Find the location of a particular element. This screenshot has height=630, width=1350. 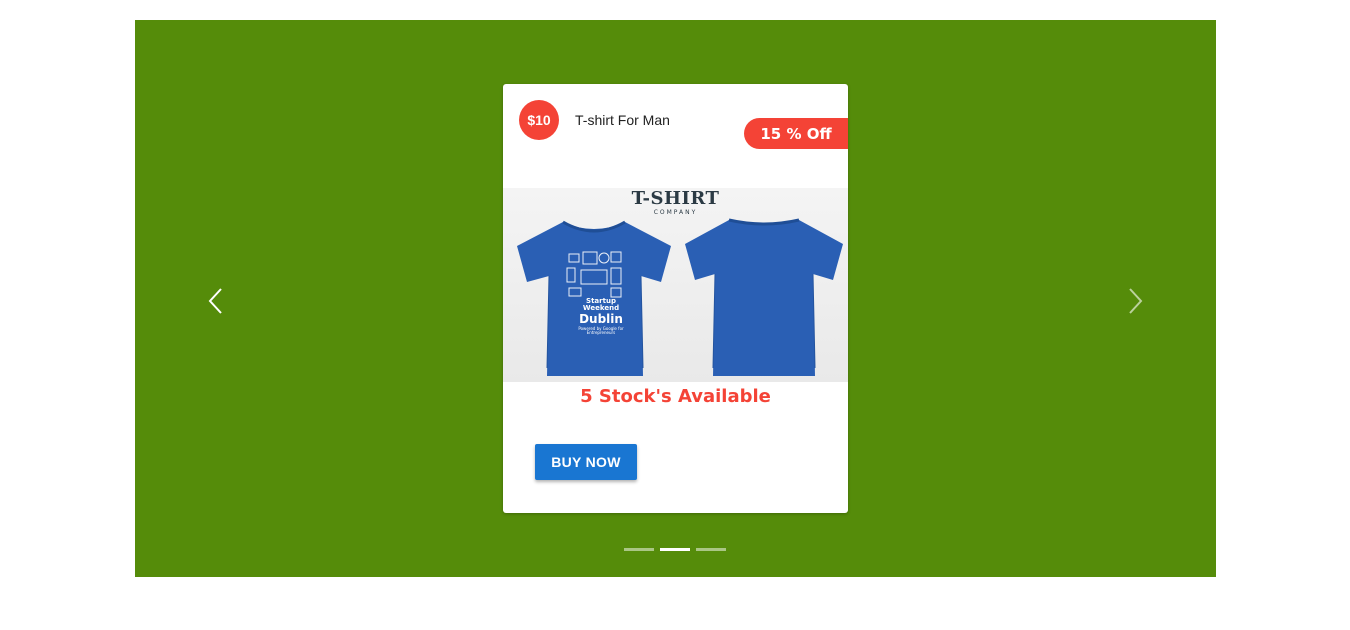

carousel-next-button is located at coordinates (1135, 301).